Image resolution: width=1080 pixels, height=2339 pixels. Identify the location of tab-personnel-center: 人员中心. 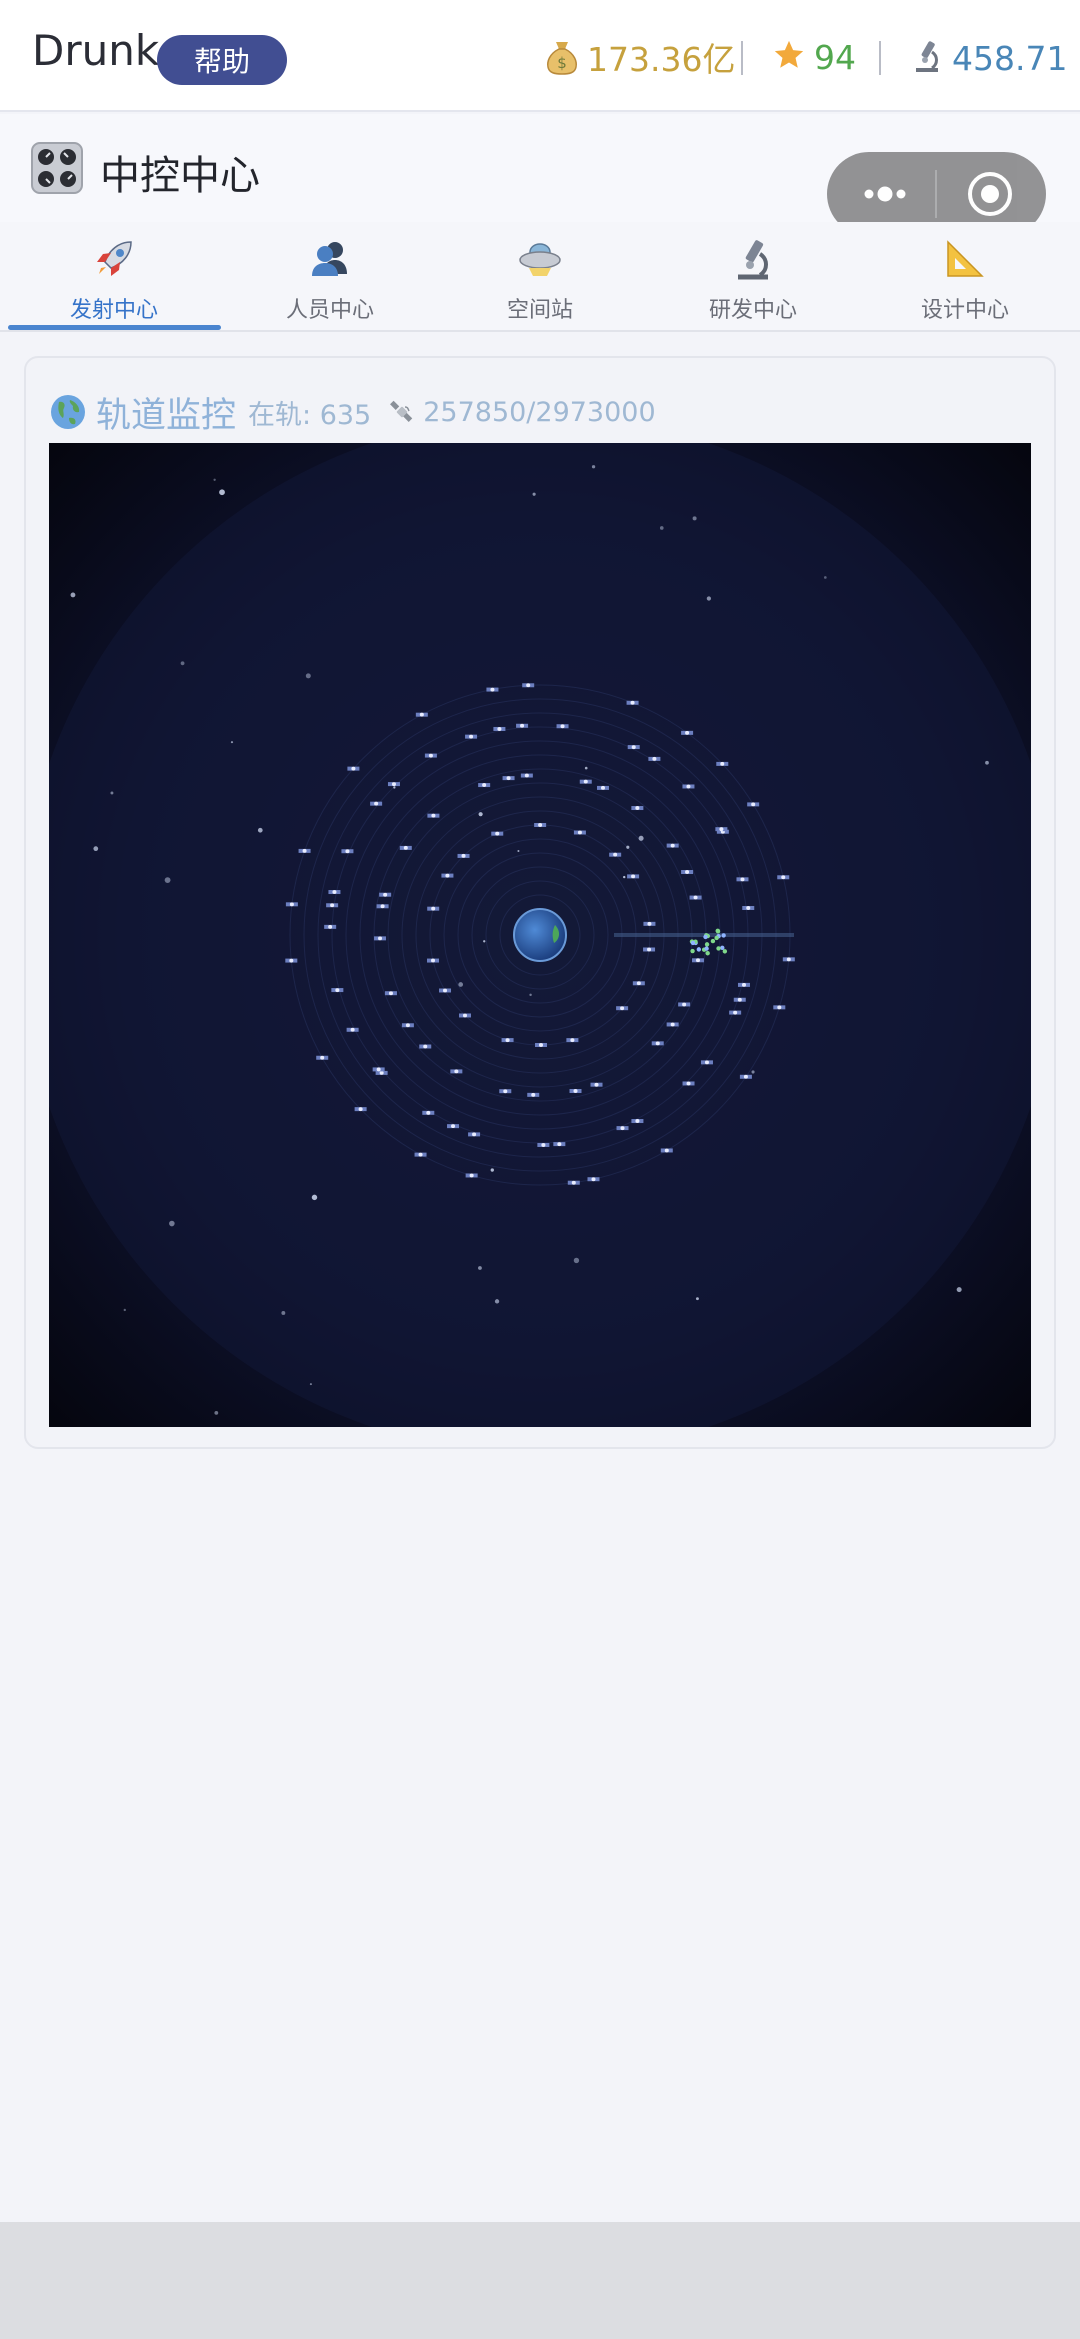
(330, 276).